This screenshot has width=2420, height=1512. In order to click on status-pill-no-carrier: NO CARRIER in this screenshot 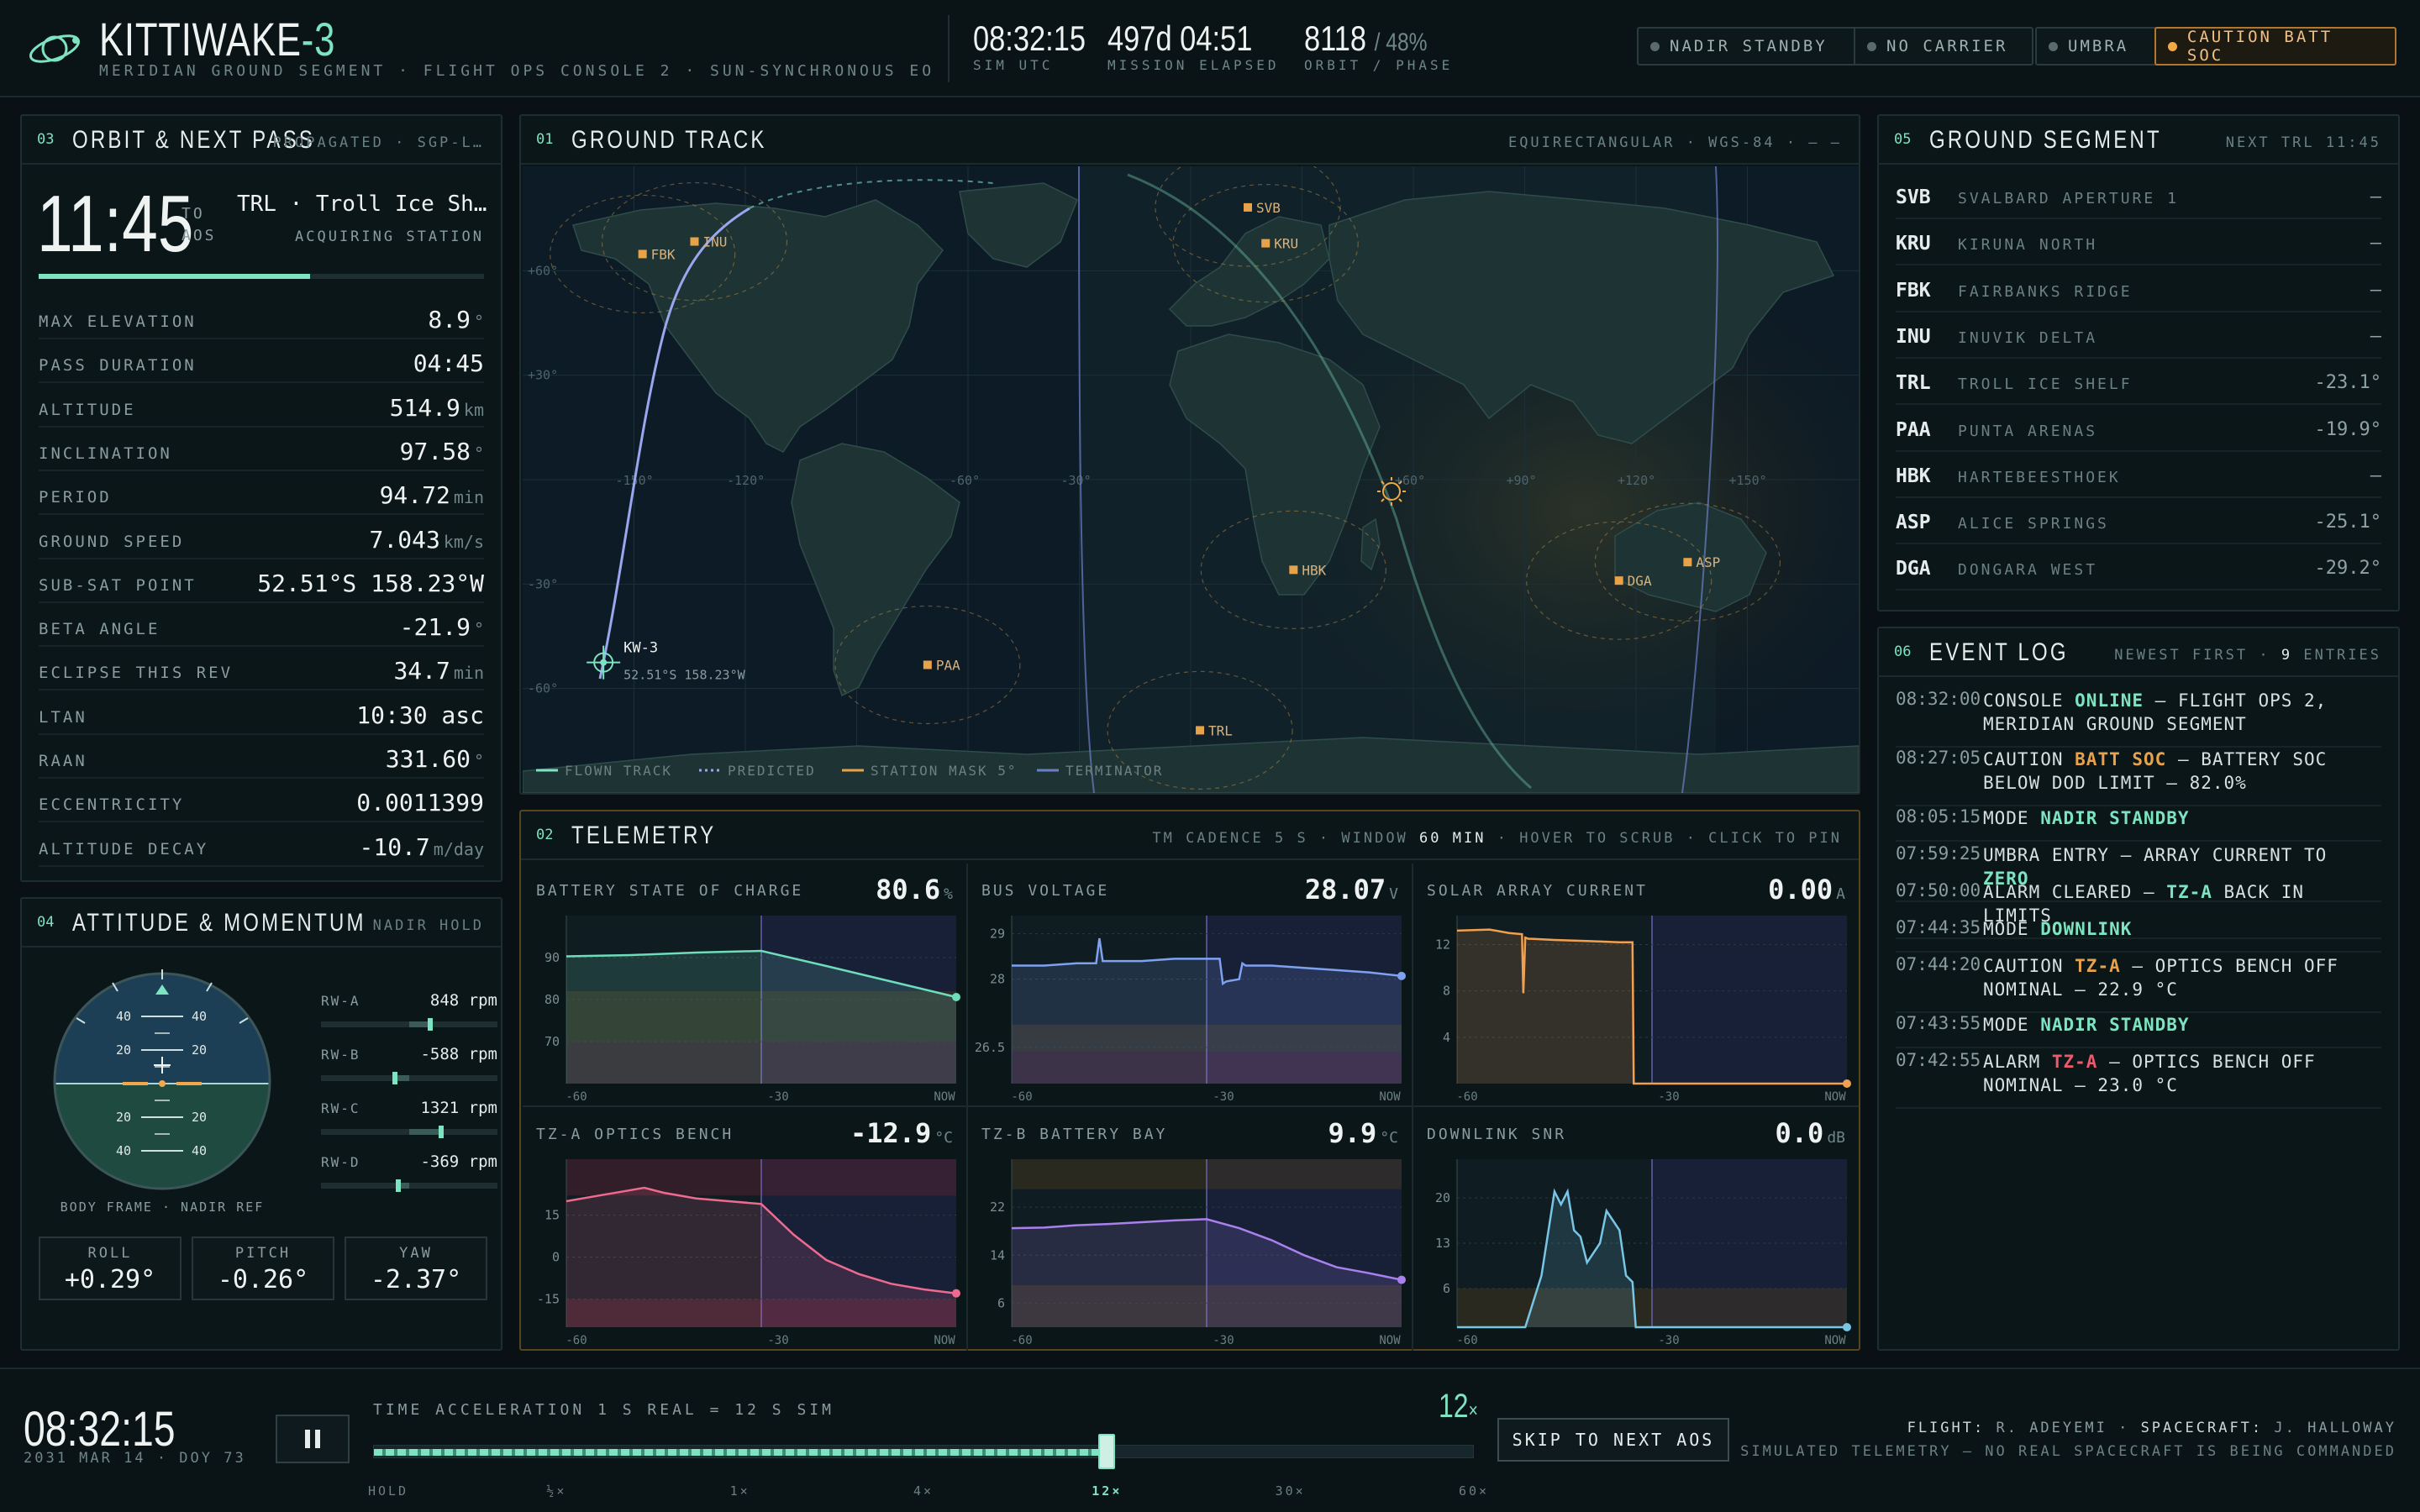, I will do `click(1943, 46)`.